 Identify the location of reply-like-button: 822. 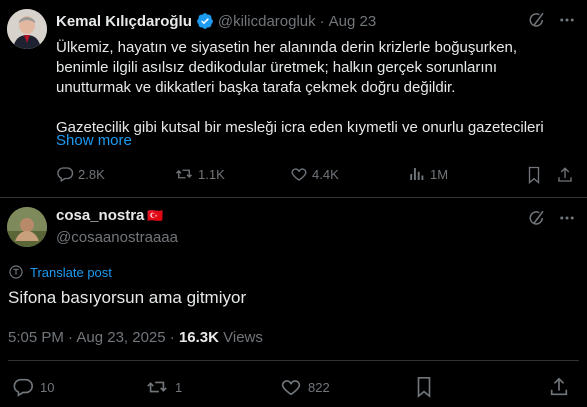
(305, 387).